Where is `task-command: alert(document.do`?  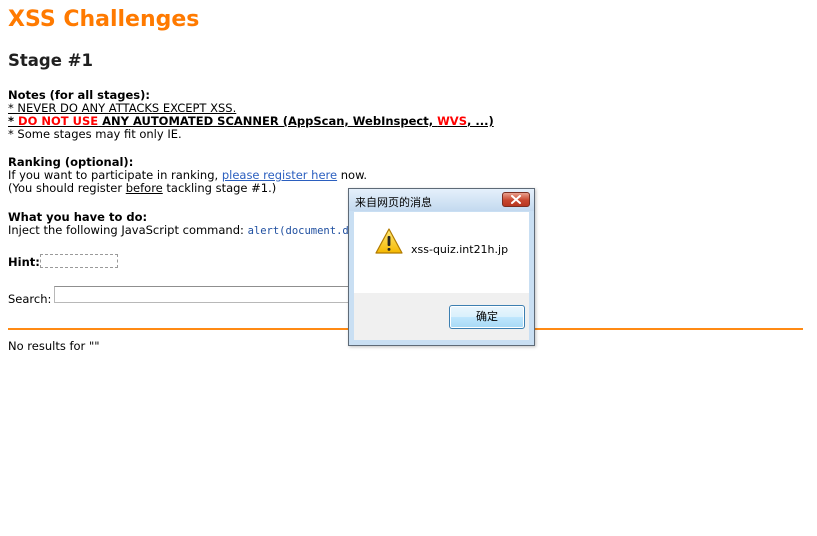 task-command: alert(document.do is located at coordinates (301, 231).